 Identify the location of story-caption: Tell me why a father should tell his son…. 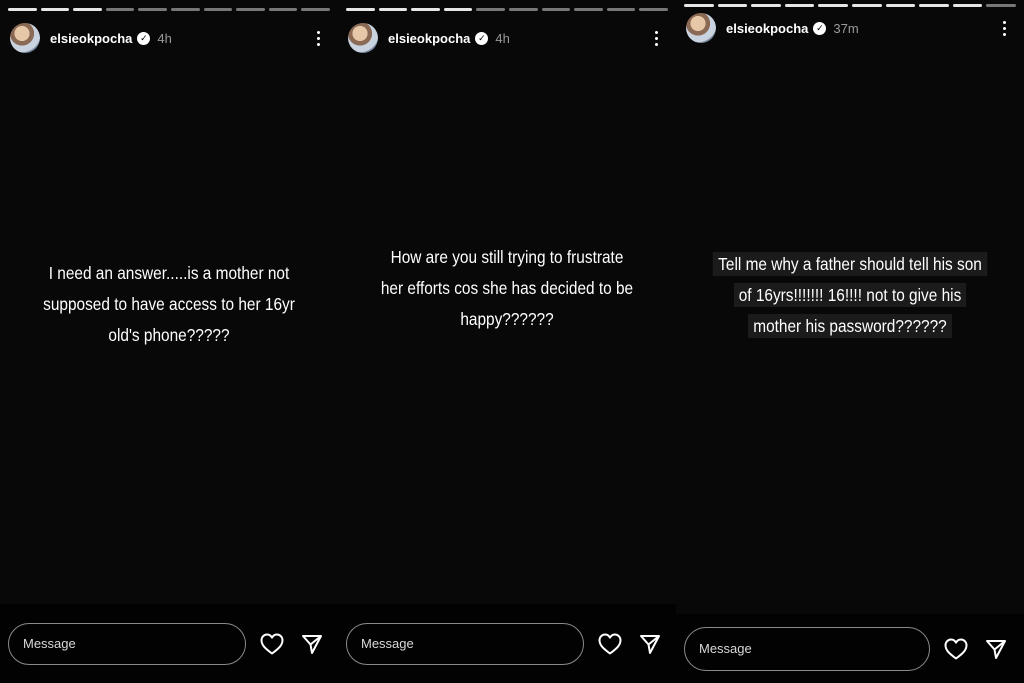
(850, 295).